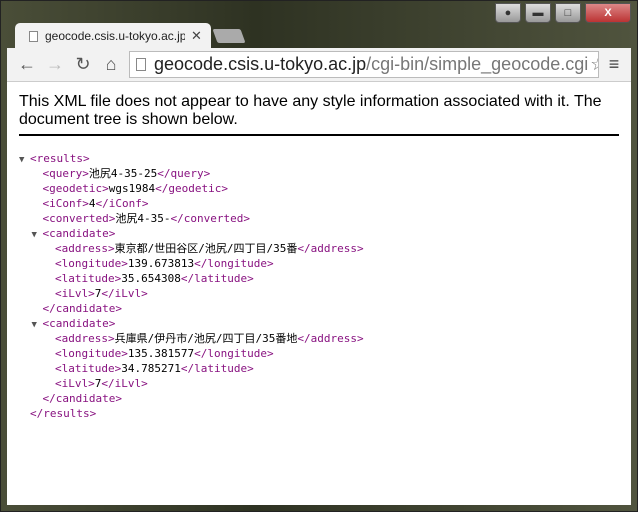  What do you see at coordinates (151, 278) in the screenshot?
I see `xml-text-value: 35.654308` at bounding box center [151, 278].